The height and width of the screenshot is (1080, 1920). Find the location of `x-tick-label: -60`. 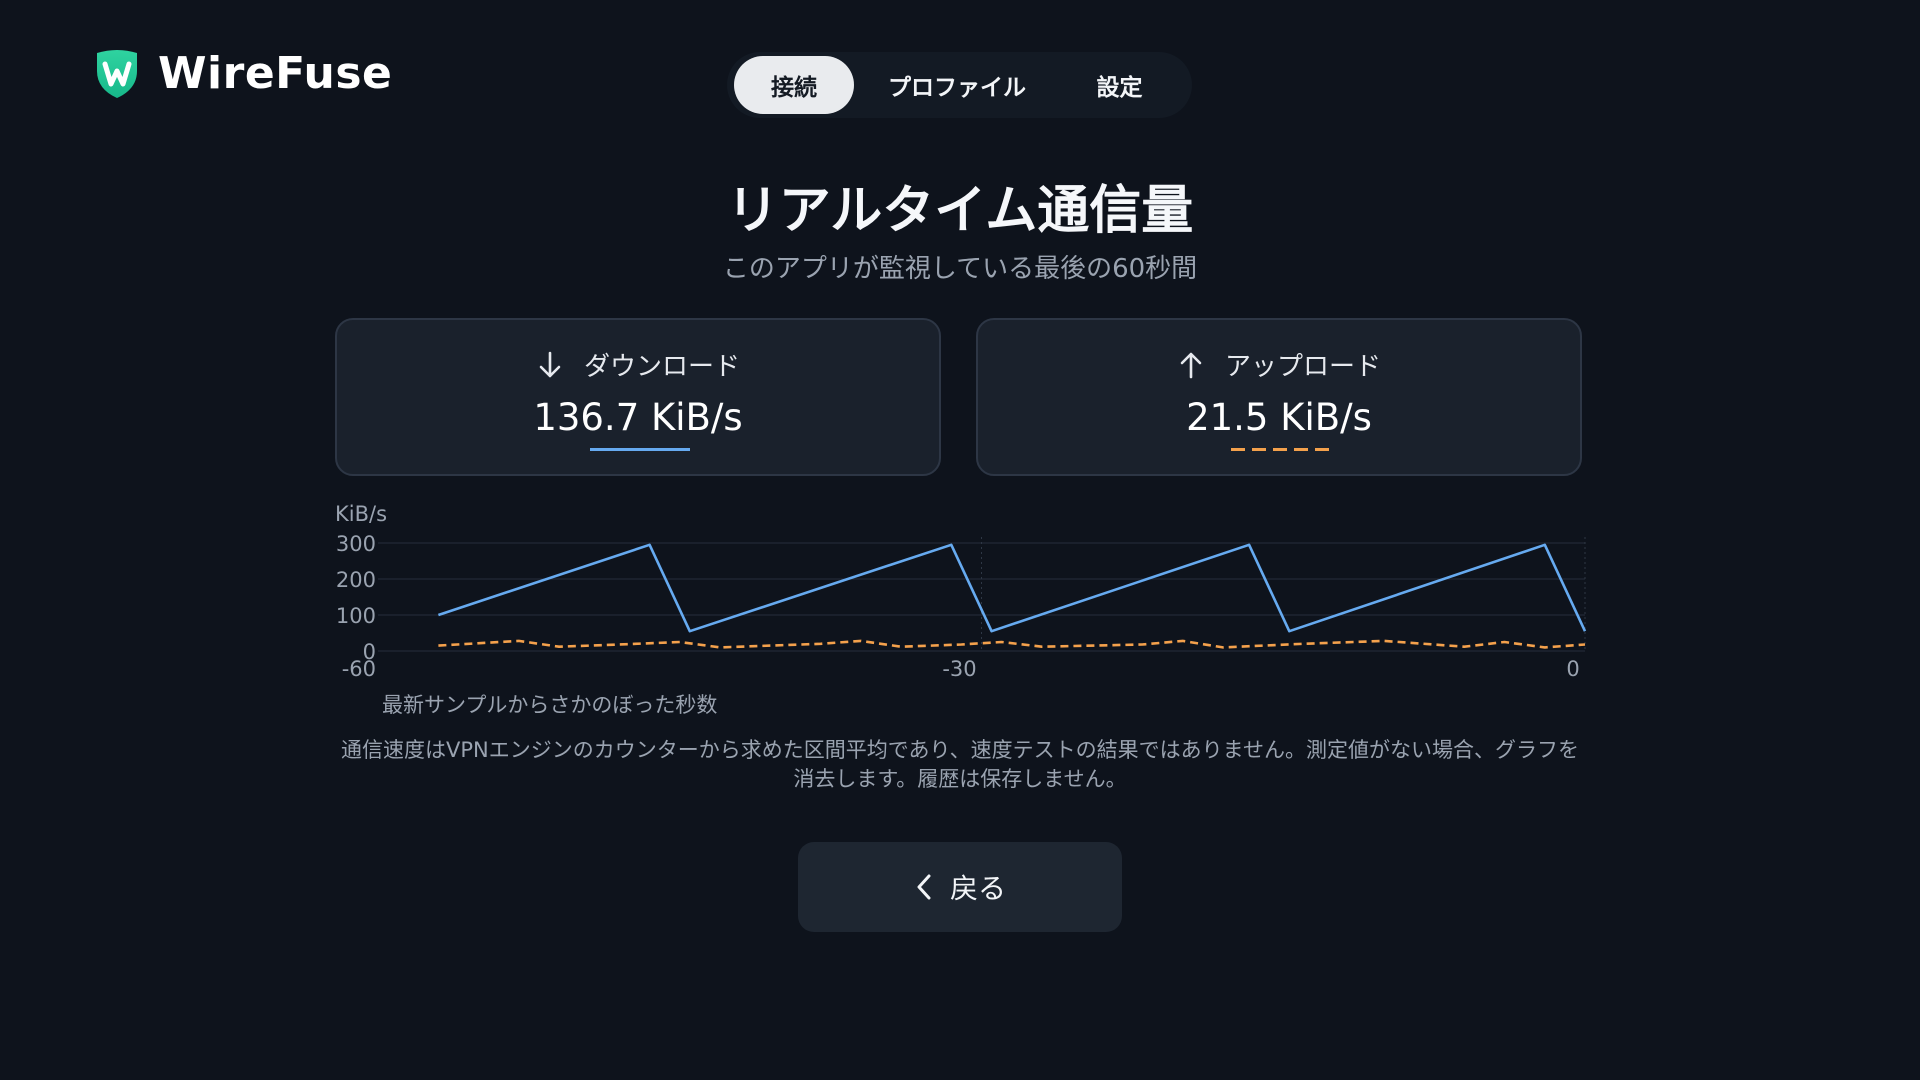

x-tick-label: -60 is located at coordinates (359, 669).